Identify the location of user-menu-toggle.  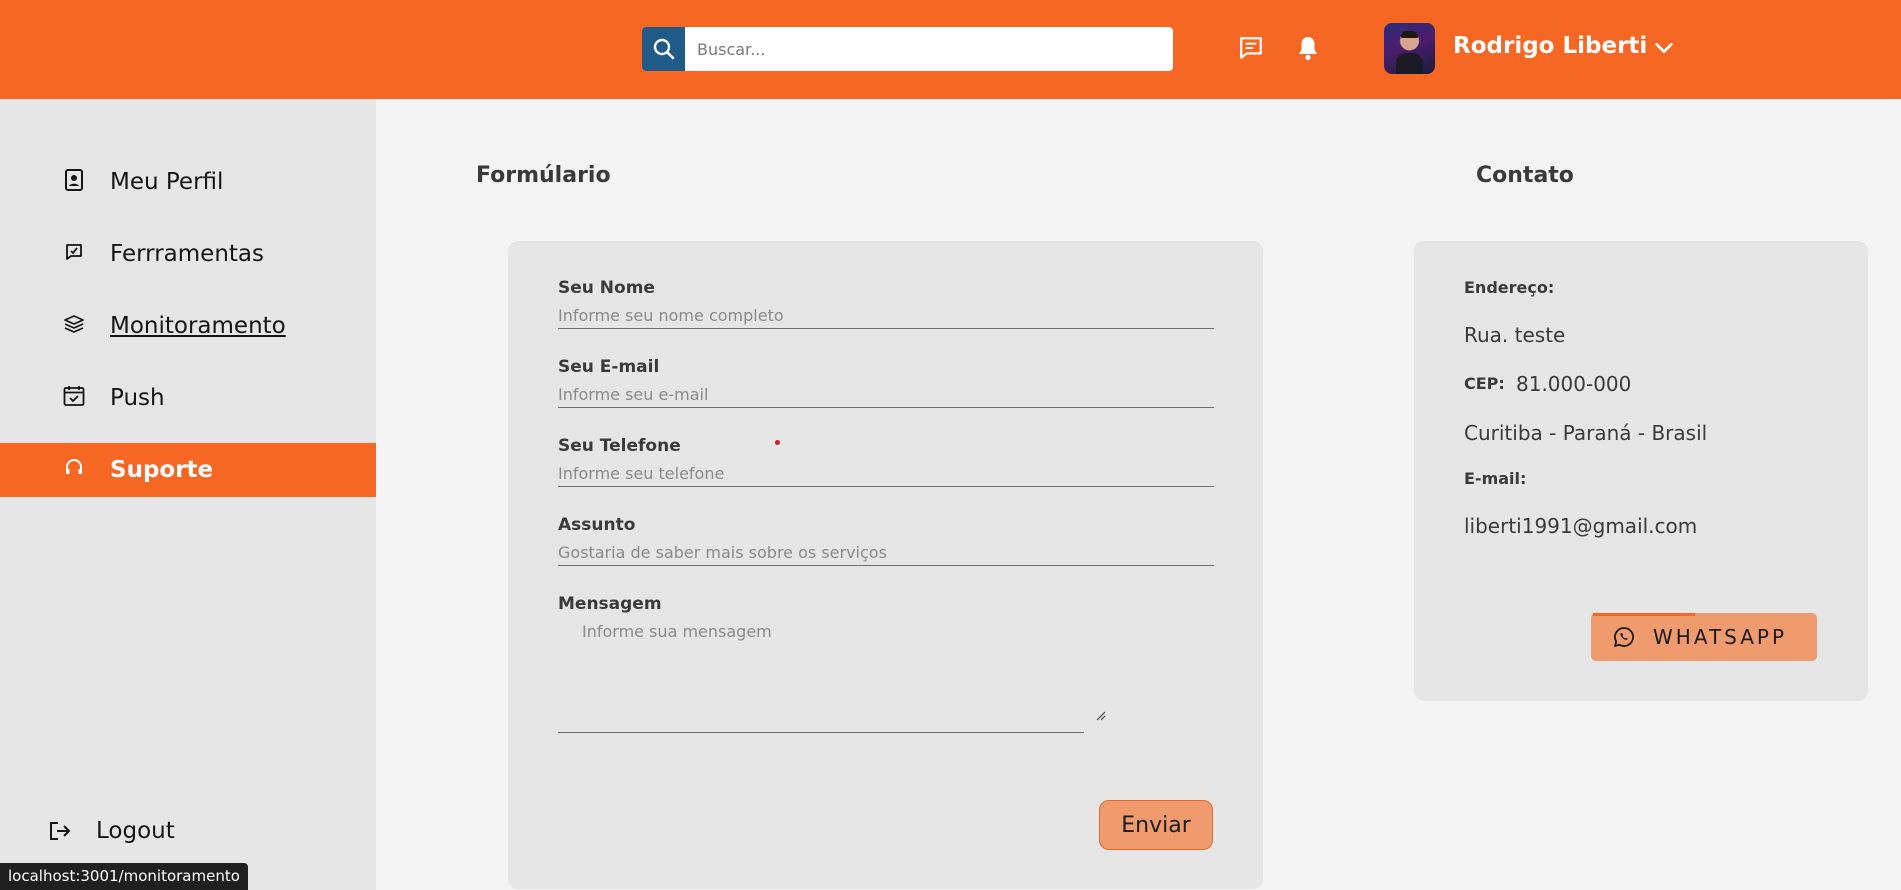
(1664, 50).